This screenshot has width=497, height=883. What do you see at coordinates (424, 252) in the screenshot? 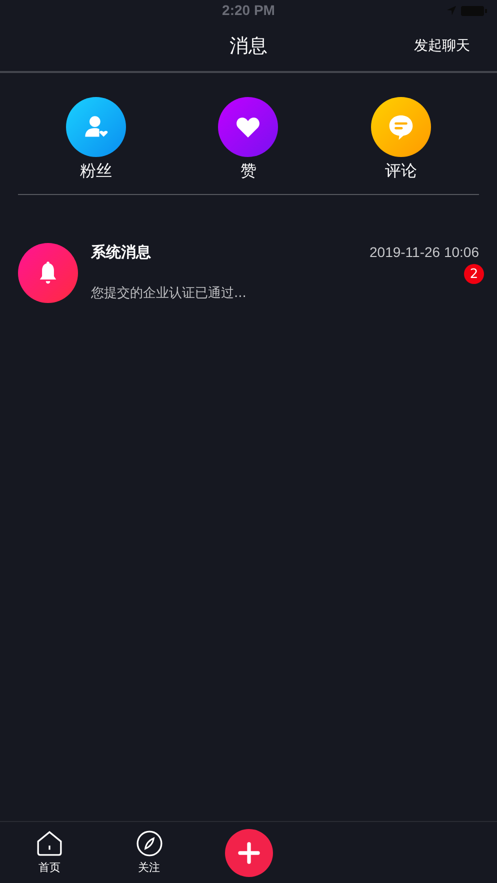
I see `message-time: 2019-11-26 10:06` at bounding box center [424, 252].